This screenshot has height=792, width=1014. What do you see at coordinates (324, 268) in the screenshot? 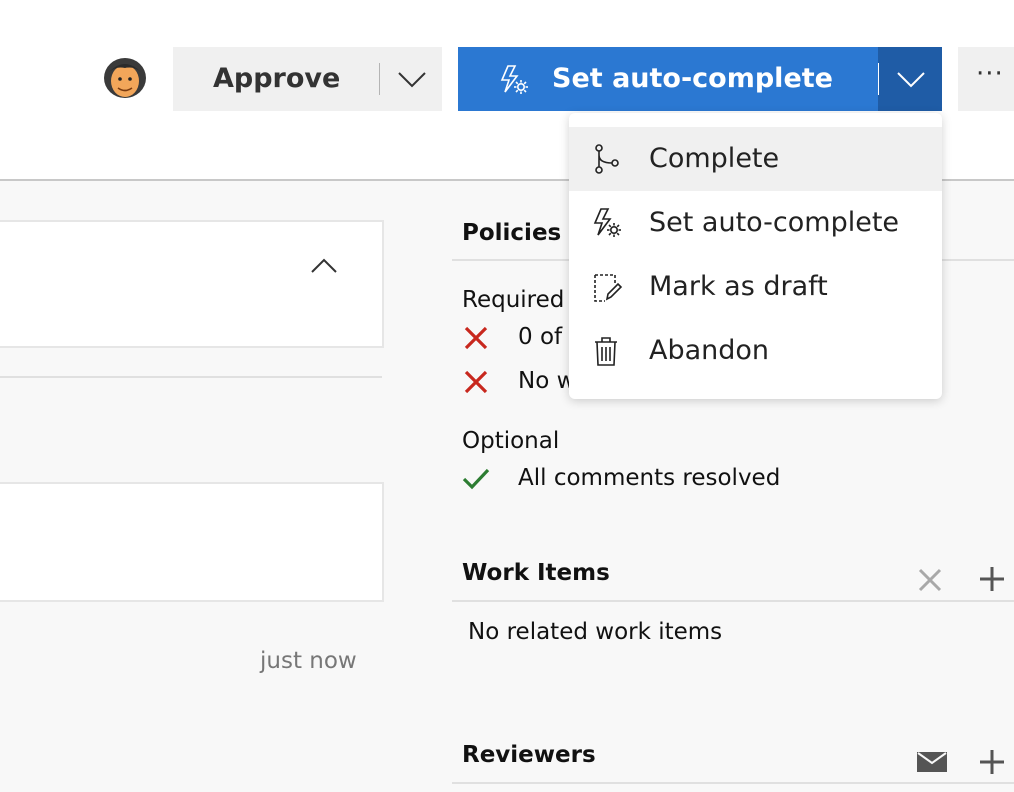
I see `collapse-chevron-up-icon` at bounding box center [324, 268].